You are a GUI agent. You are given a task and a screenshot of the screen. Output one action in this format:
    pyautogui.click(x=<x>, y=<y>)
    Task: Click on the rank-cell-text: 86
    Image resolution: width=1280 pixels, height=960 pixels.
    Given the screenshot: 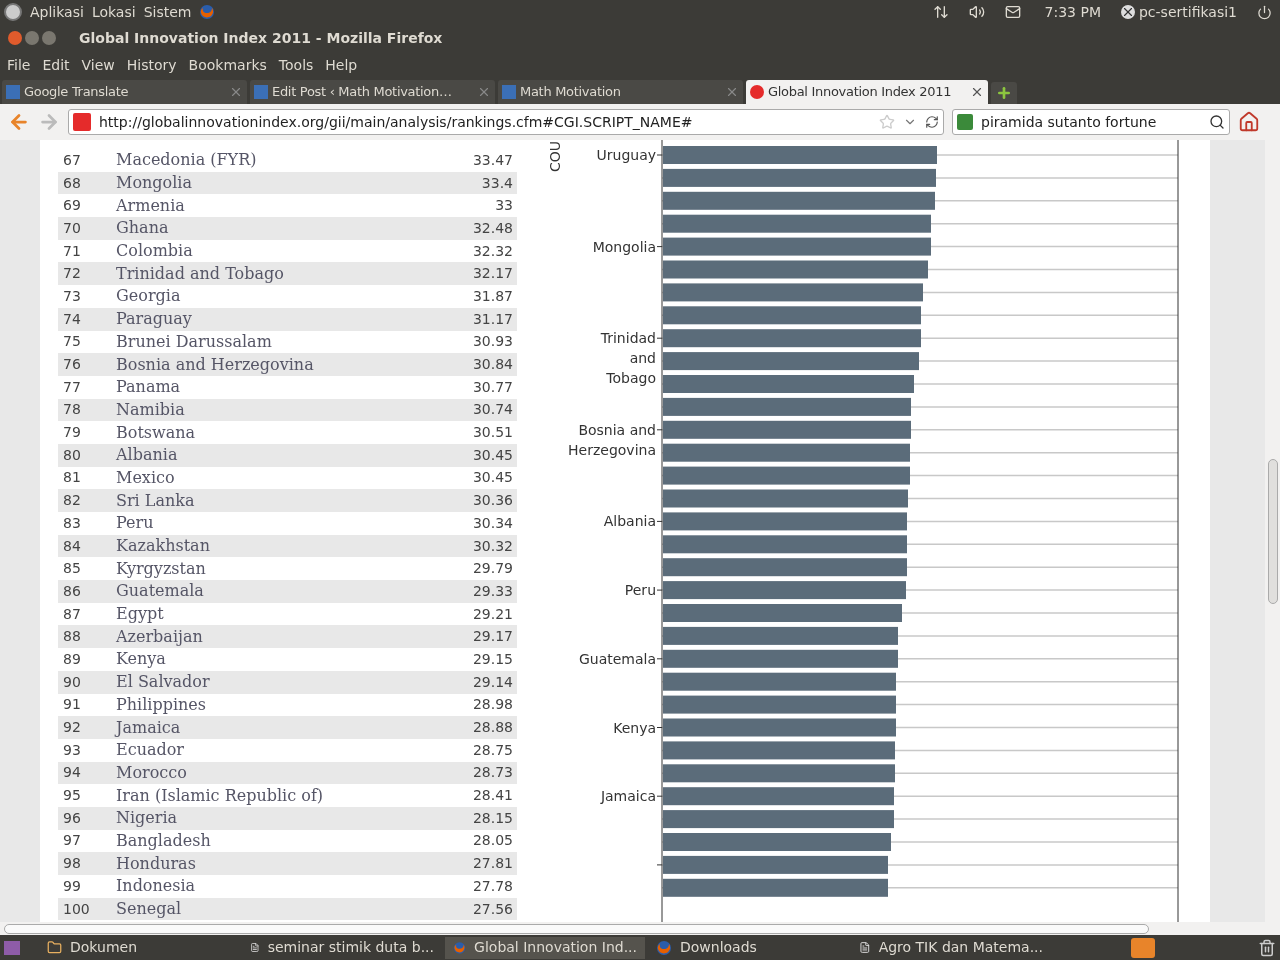 What is the action you would take?
    pyautogui.click(x=72, y=591)
    